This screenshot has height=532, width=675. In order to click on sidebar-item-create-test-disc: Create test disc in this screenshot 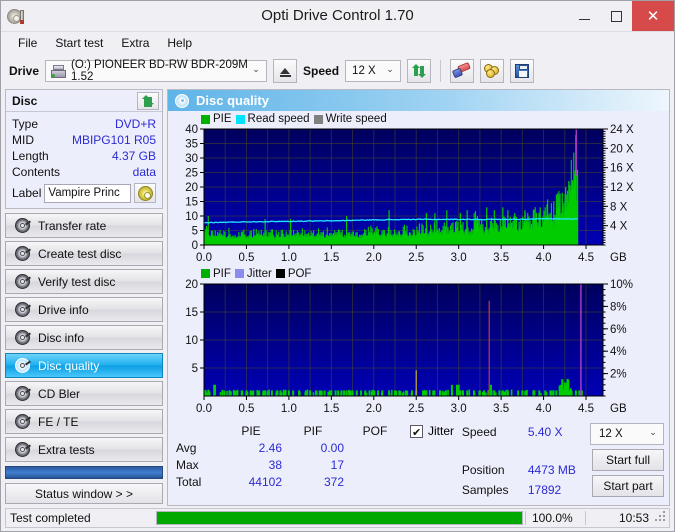, I will do `click(84, 253)`.